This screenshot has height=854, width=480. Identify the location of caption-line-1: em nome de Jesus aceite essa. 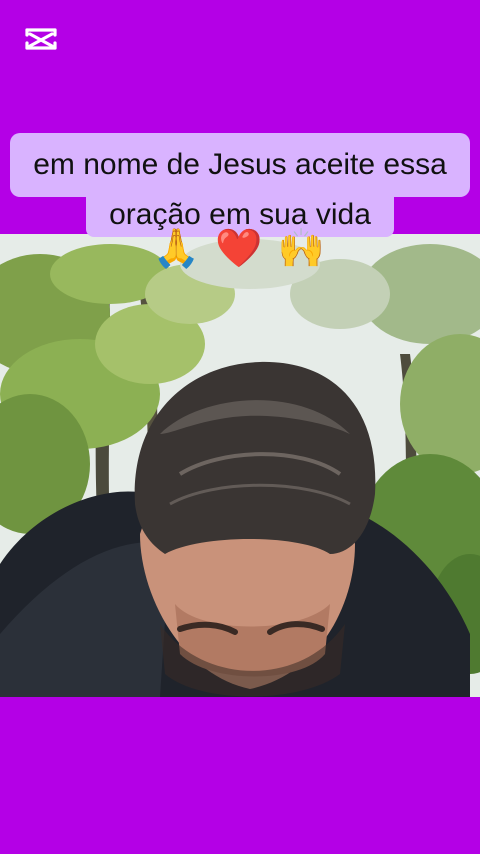
(240, 165).